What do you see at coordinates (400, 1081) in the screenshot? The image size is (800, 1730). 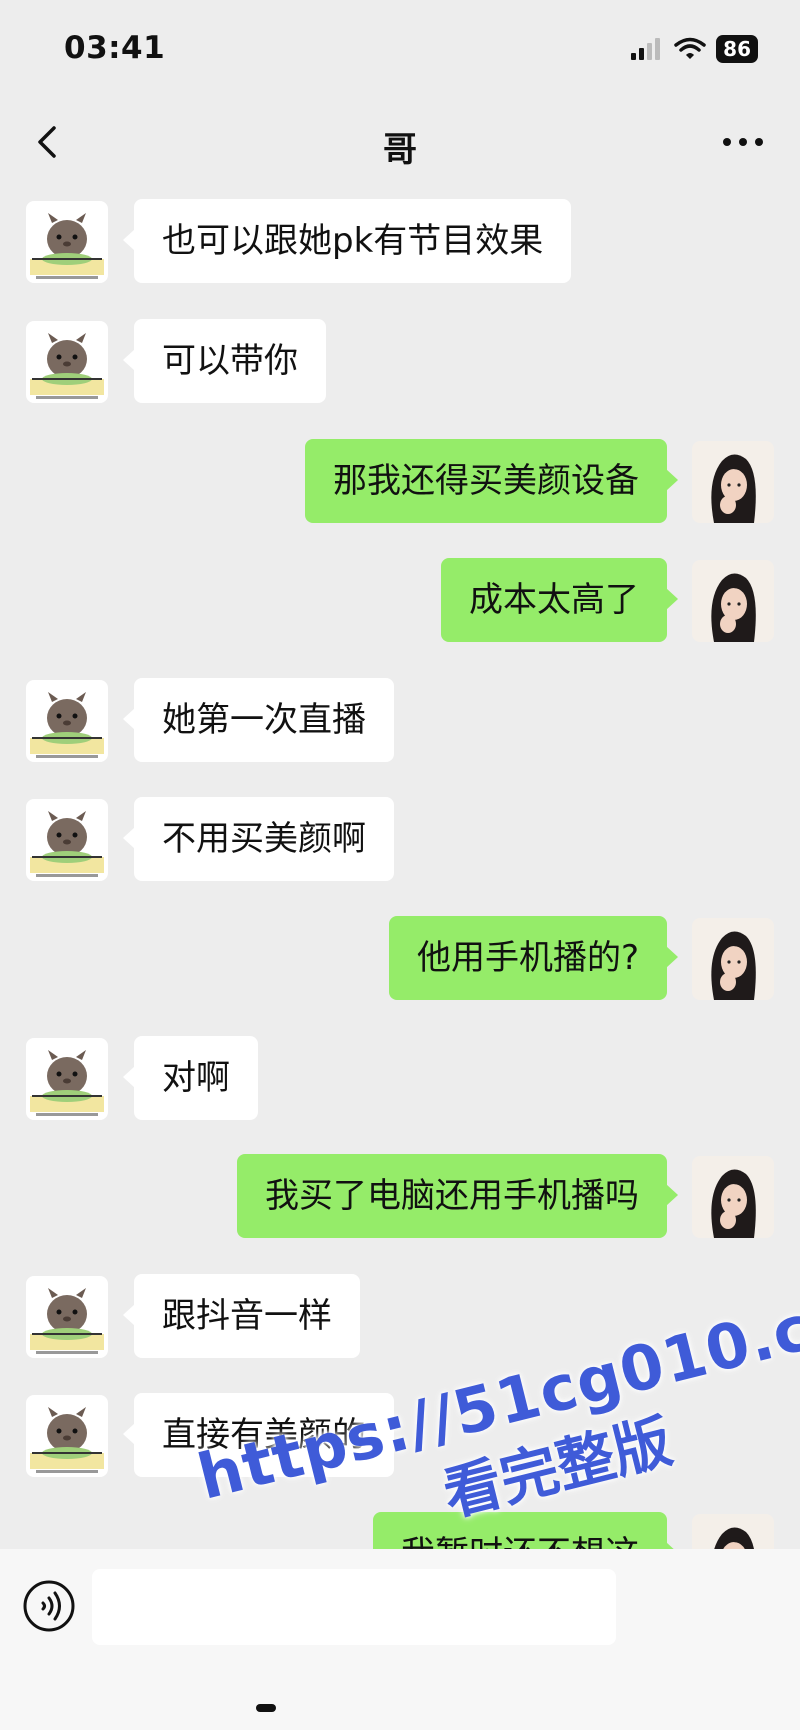 I see `message-row: 对啊` at bounding box center [400, 1081].